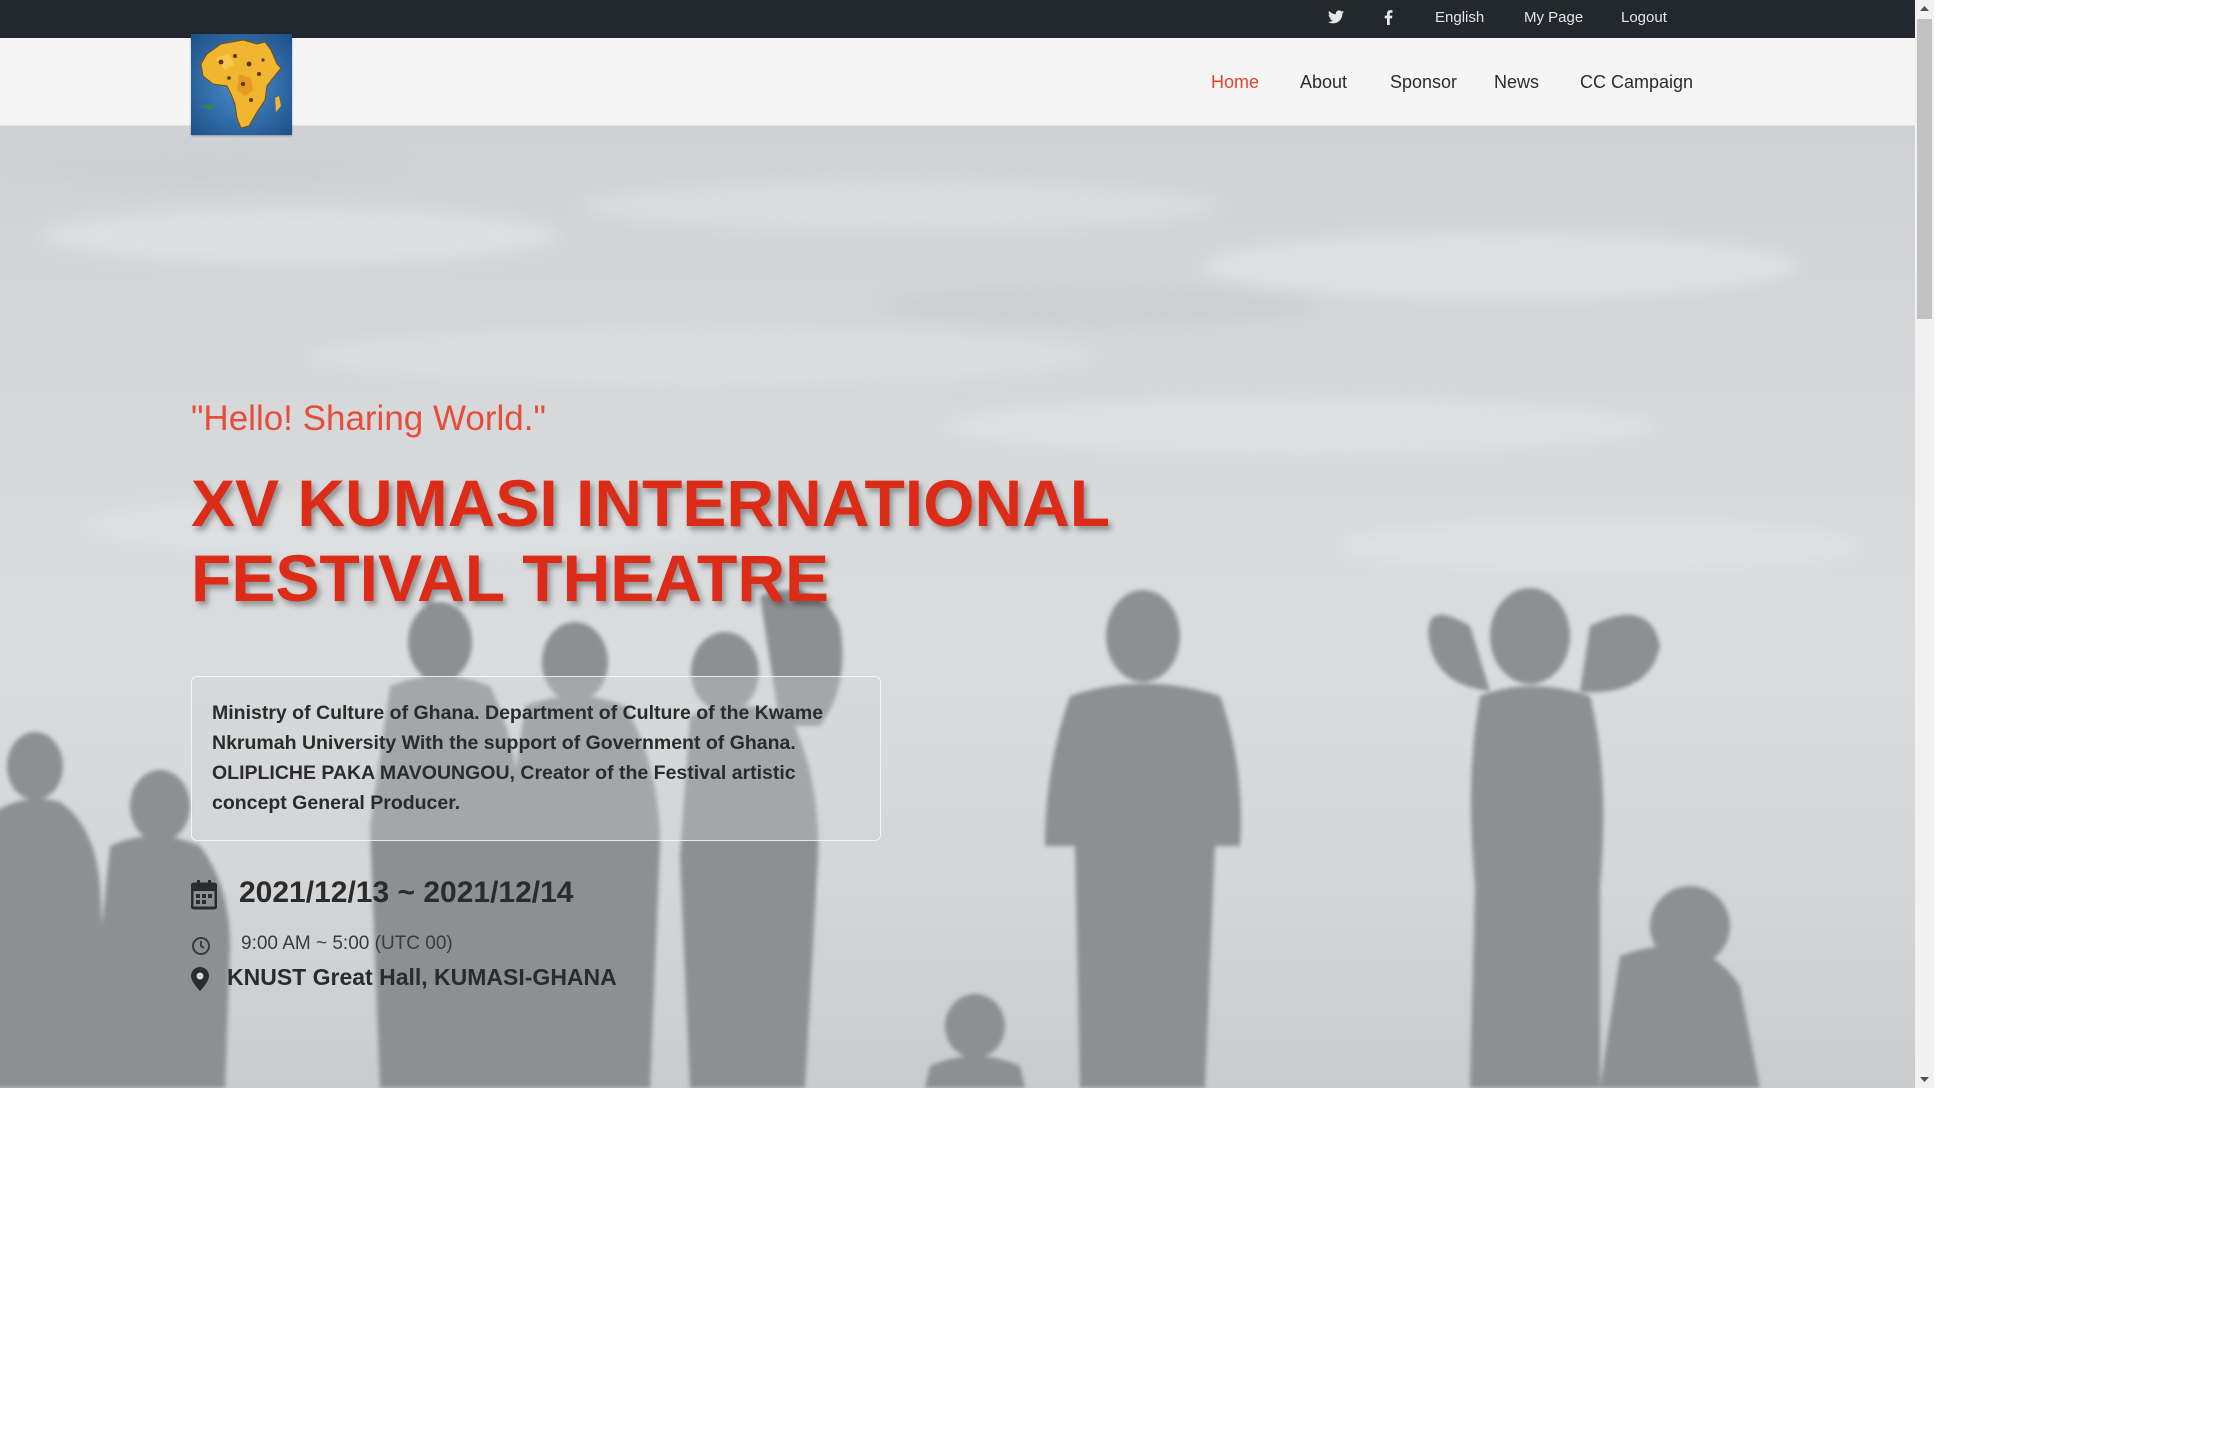  Describe the element at coordinates (1924, 544) in the screenshot. I see `vertical-scrollbar` at that location.